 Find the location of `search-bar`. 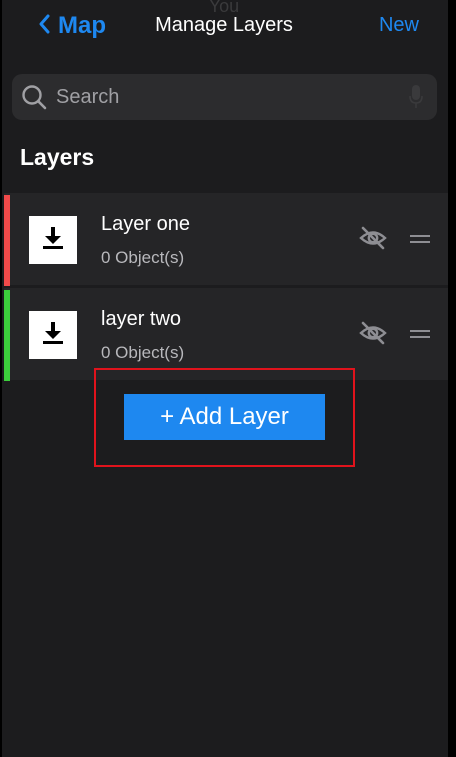

search-bar is located at coordinates (224, 97).